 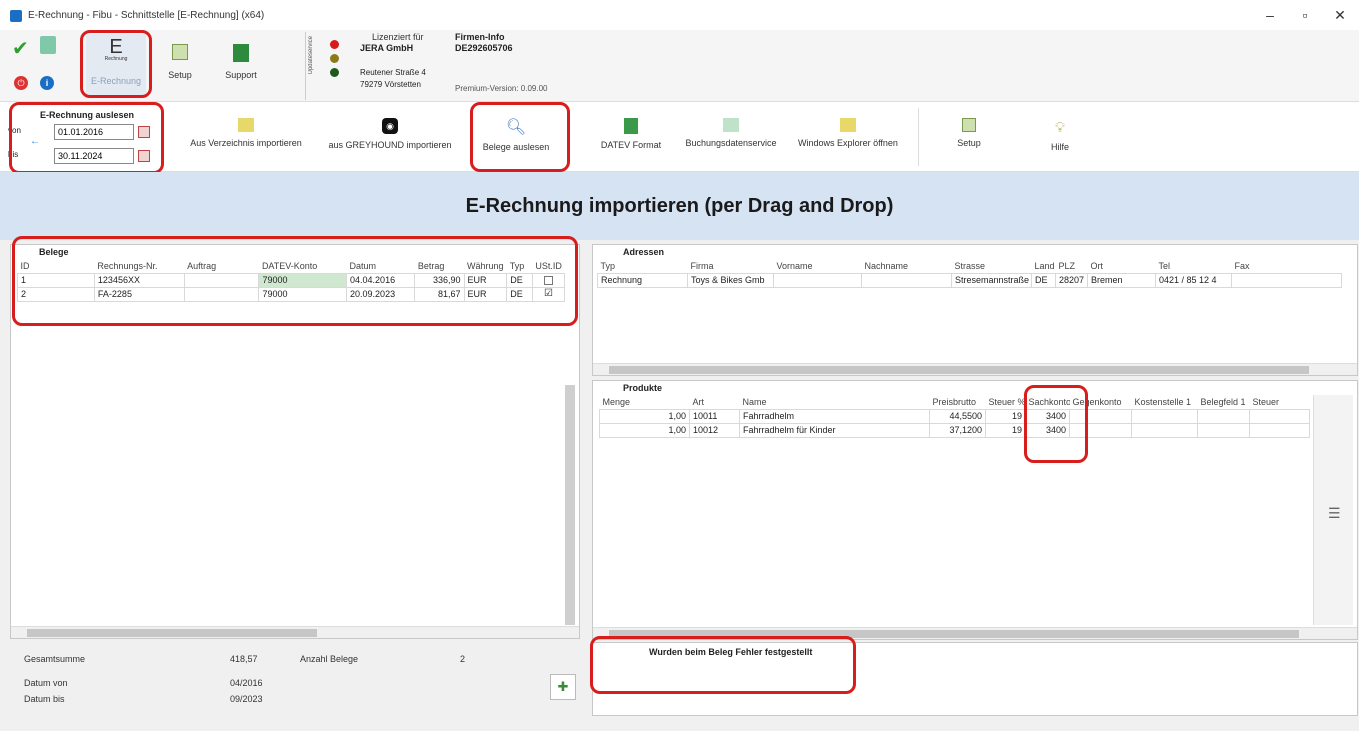 What do you see at coordinates (645, 402) in the screenshot?
I see `col-menge: Menge` at bounding box center [645, 402].